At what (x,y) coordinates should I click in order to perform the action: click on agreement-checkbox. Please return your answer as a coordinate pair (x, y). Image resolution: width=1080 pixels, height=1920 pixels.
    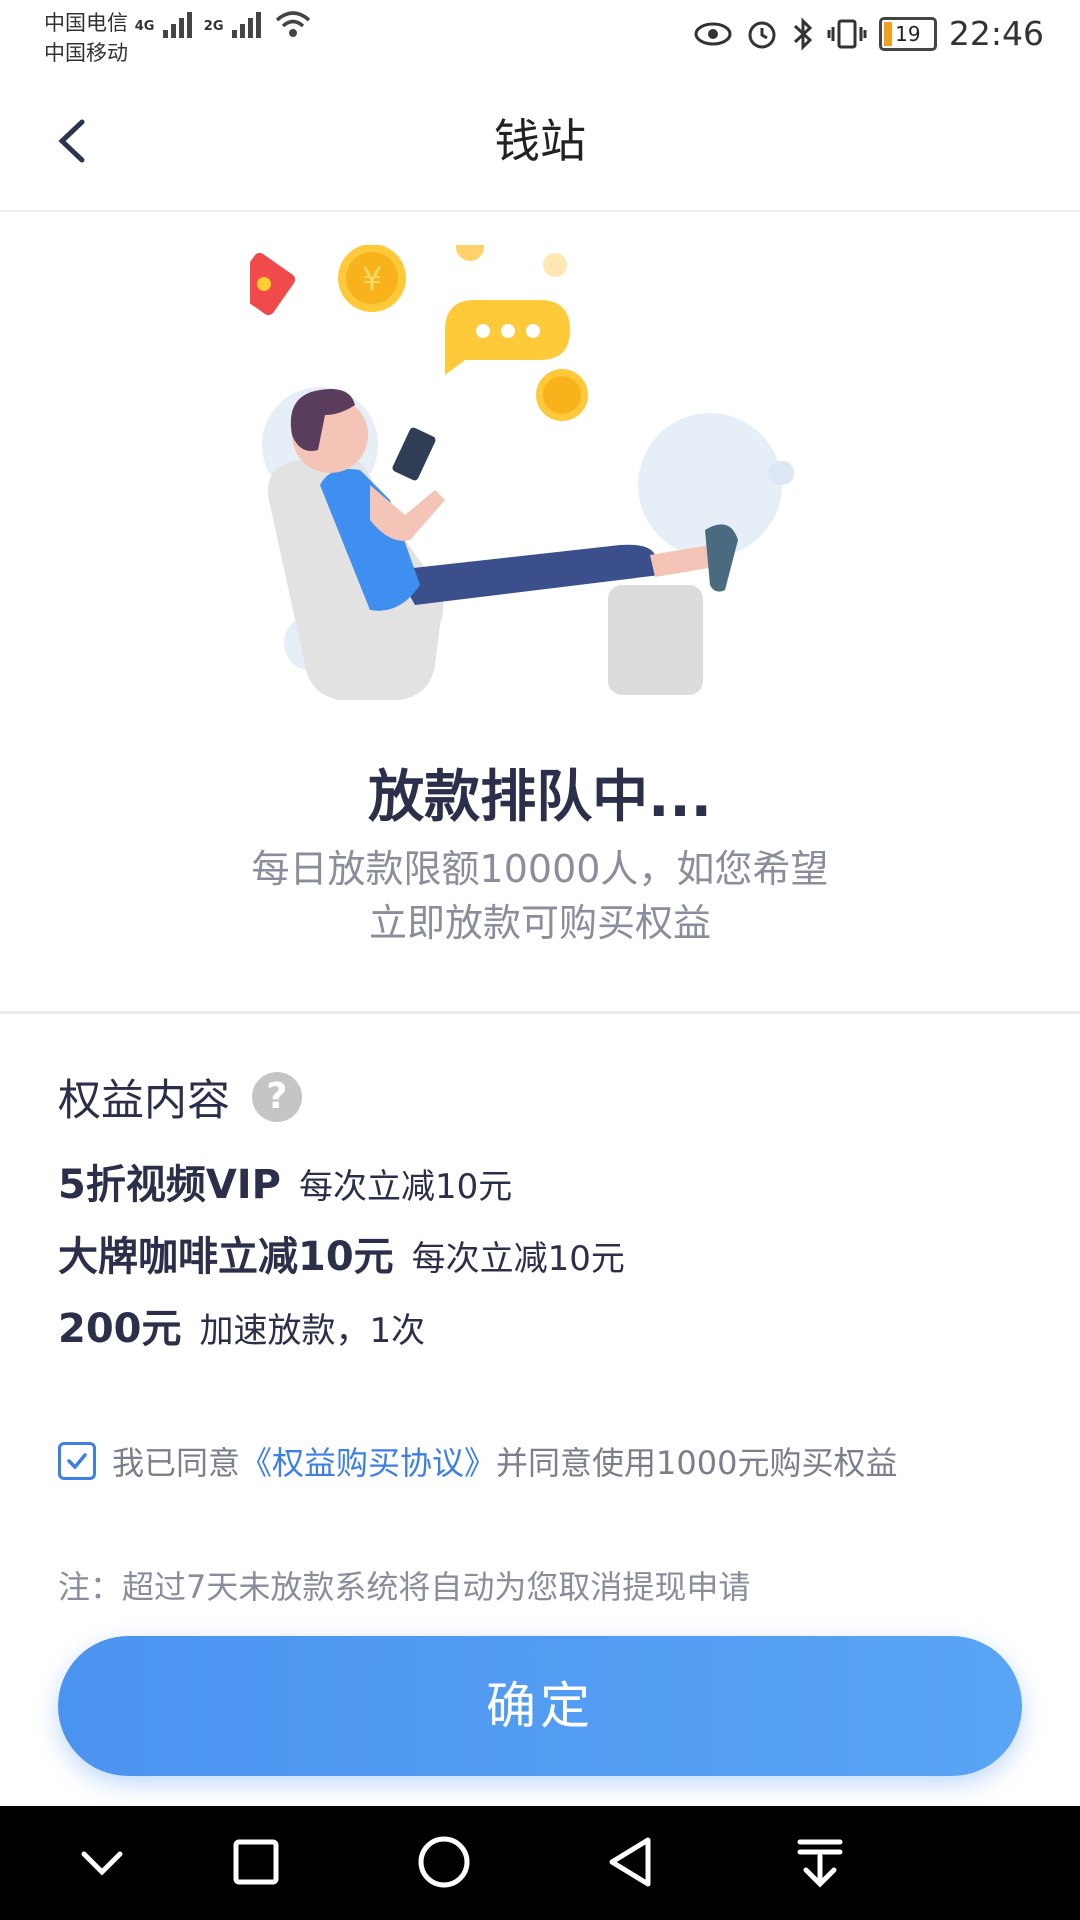
    Looking at the image, I should click on (77, 1461).